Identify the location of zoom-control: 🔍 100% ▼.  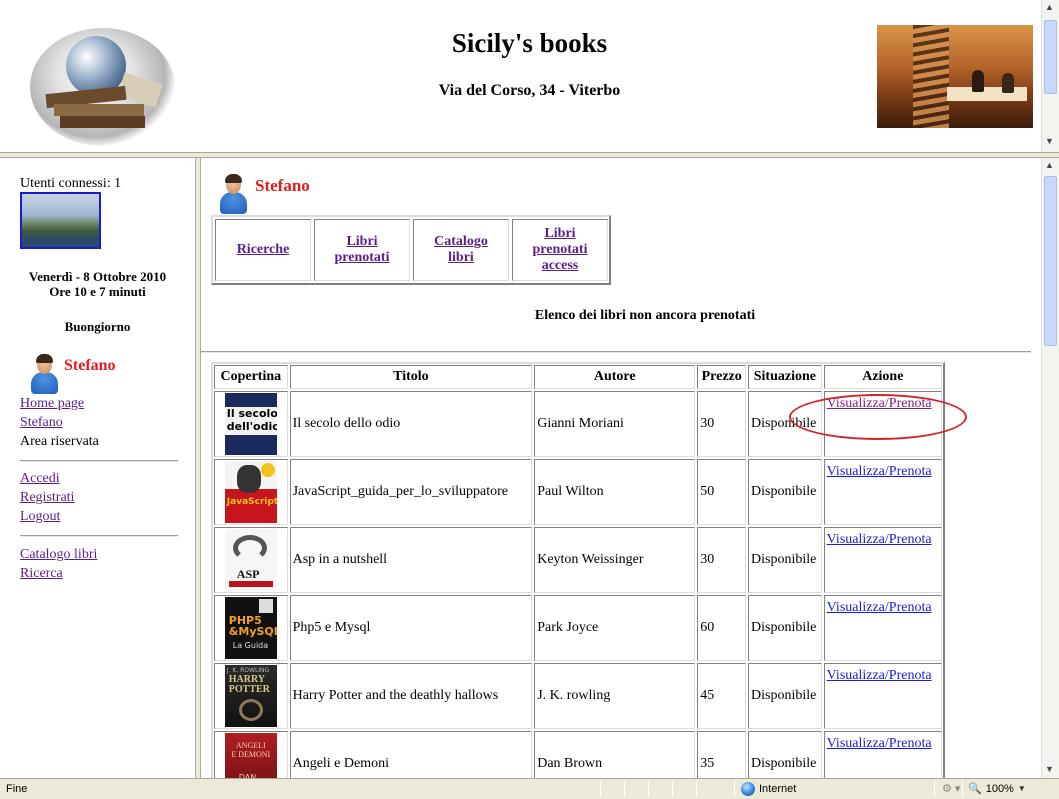
(997, 789).